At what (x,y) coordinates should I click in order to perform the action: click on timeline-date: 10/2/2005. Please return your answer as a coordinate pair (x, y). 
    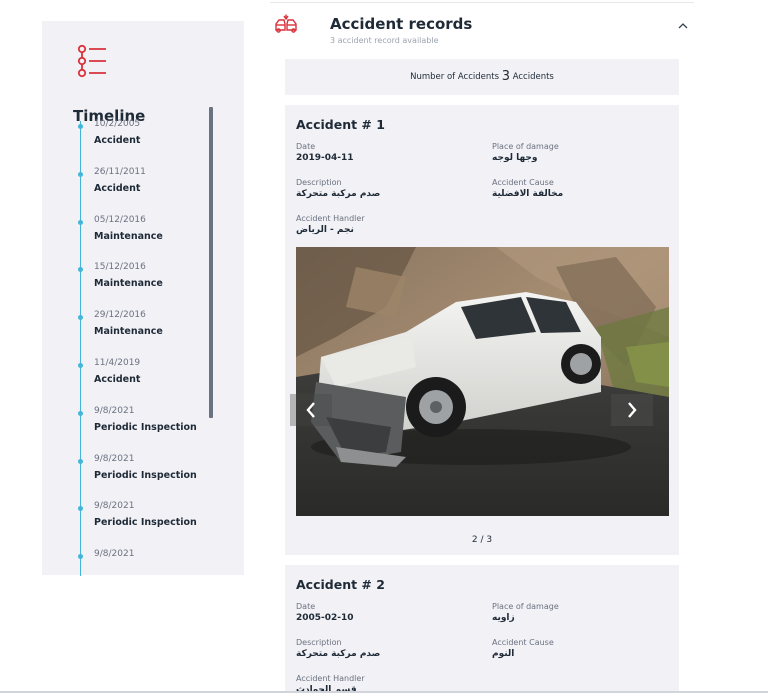
    Looking at the image, I should click on (117, 124).